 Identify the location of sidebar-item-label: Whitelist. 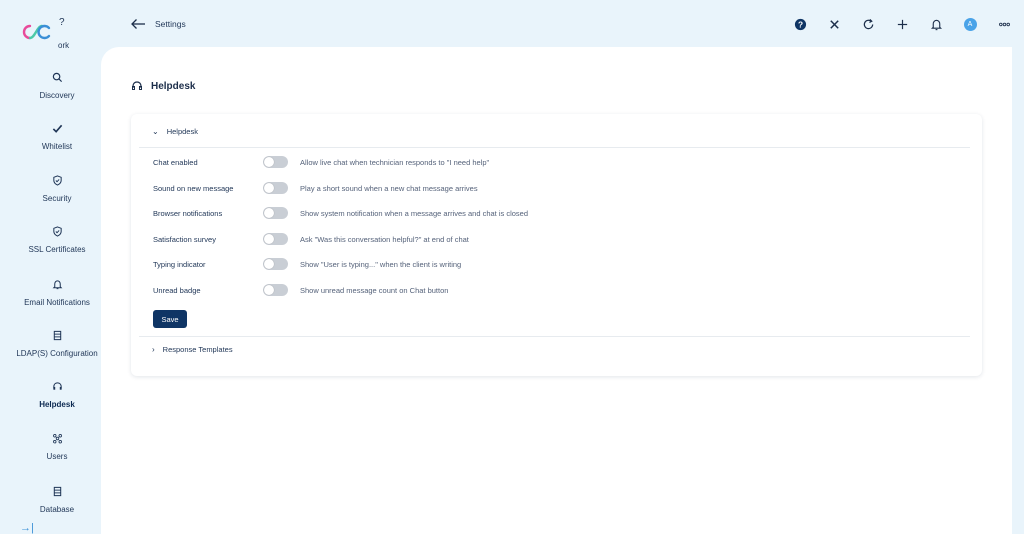
(57, 146).